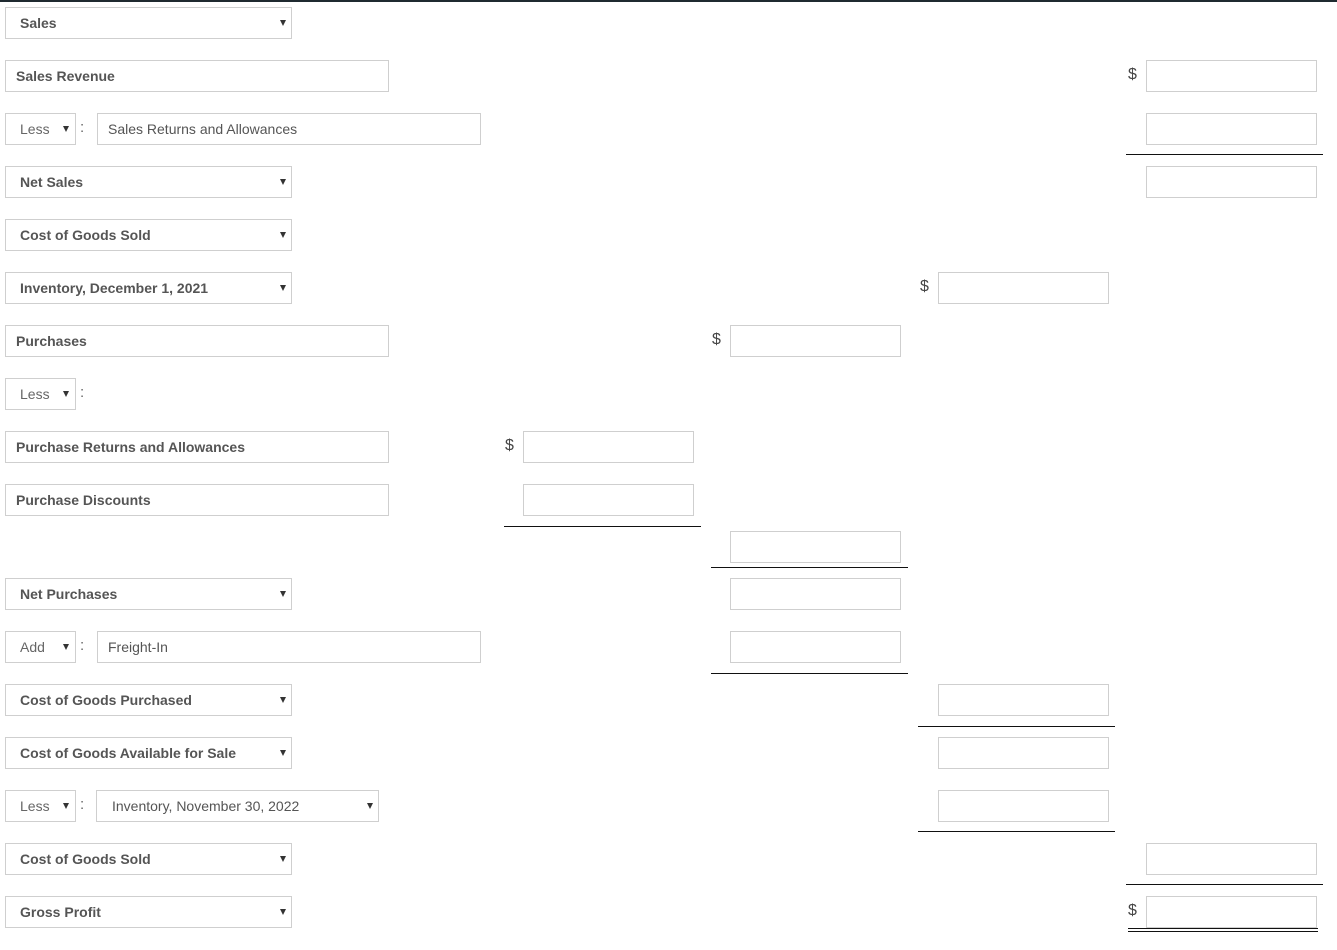 The width and height of the screenshot is (1337, 950). What do you see at coordinates (1023, 806) in the screenshot?
I see `amount-input-inventory-ending` at bounding box center [1023, 806].